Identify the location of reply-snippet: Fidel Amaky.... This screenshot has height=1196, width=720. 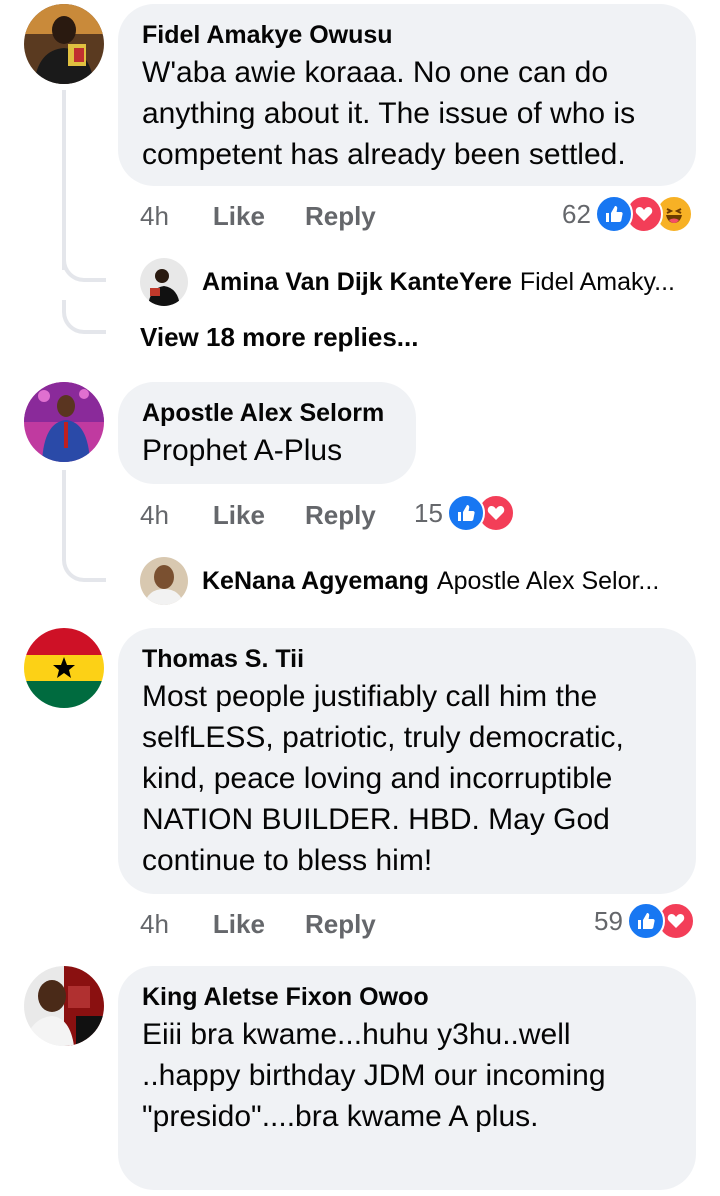
(597, 281).